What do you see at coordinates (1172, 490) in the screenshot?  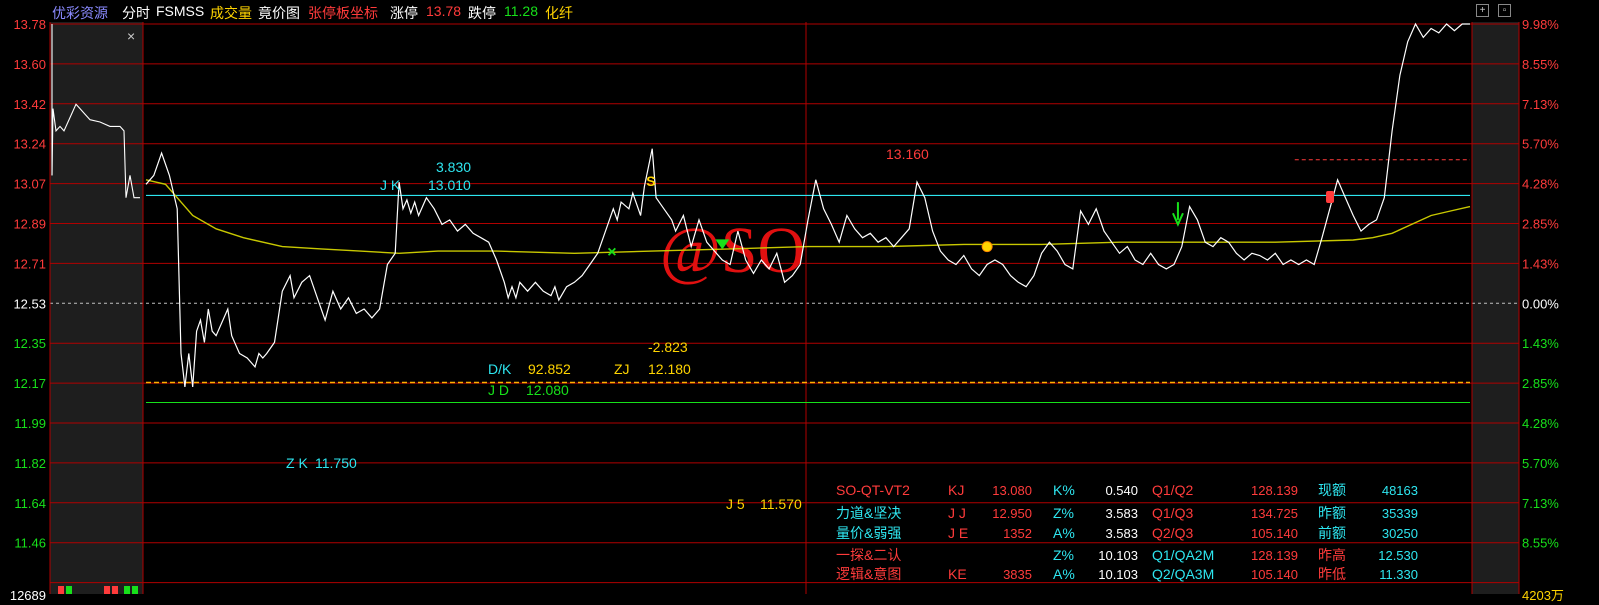 I see `stats-cell: Q1/Q2` at bounding box center [1172, 490].